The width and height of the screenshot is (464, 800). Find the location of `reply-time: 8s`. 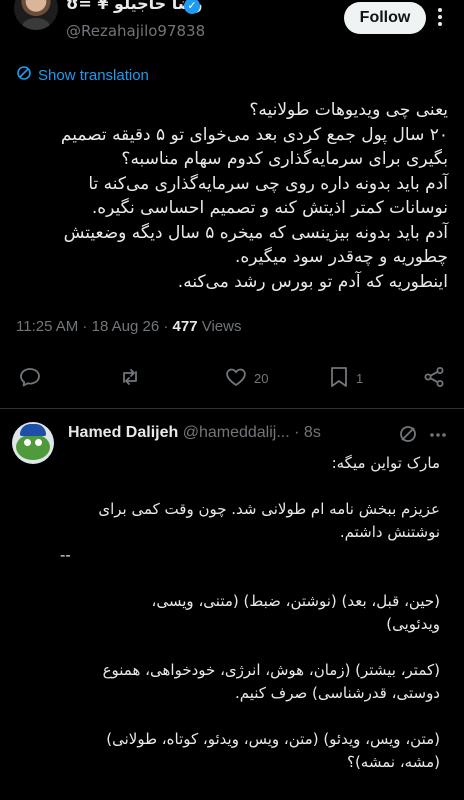

reply-time: 8s is located at coordinates (312, 432).